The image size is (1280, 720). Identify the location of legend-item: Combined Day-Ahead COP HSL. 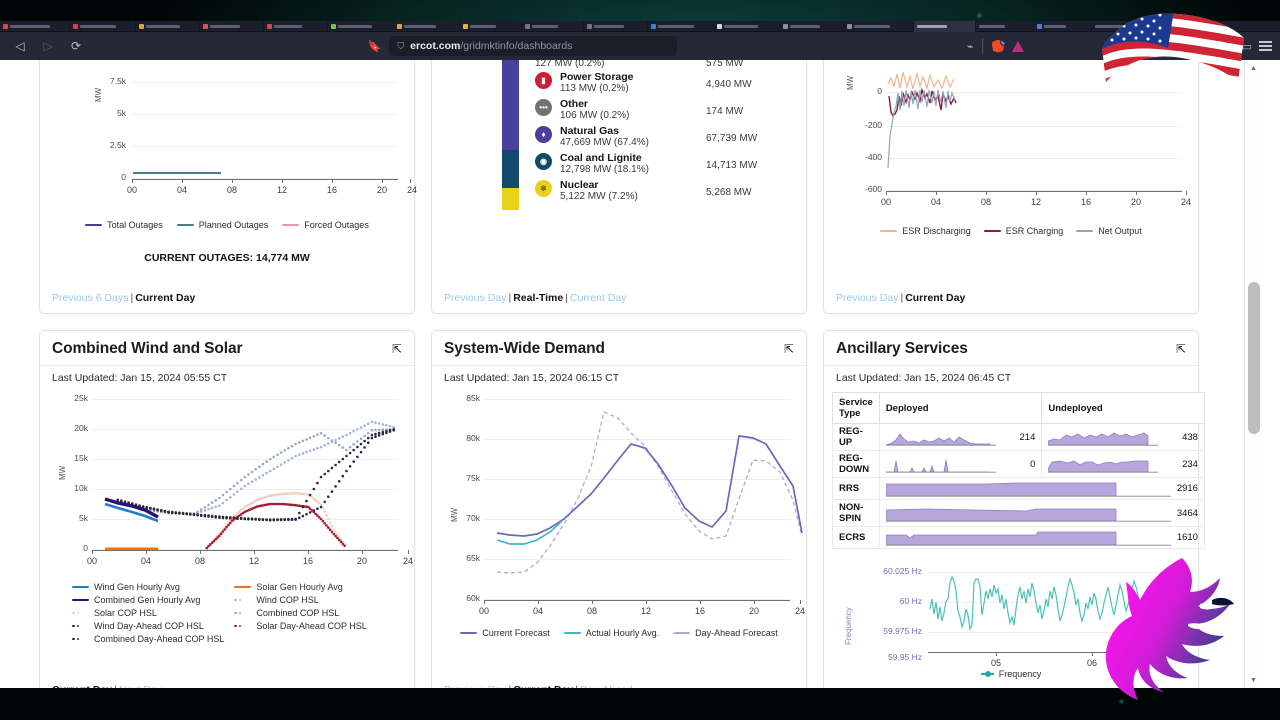
(148, 639).